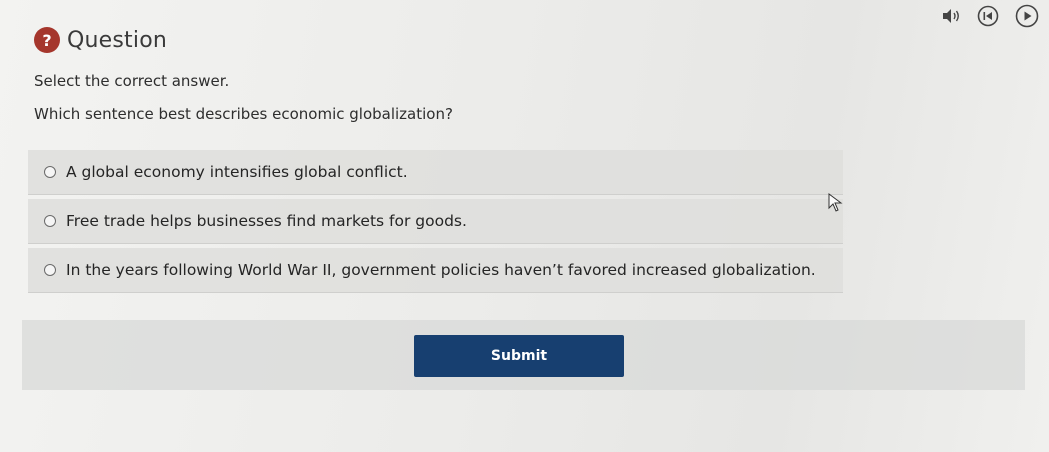 The height and width of the screenshot is (452, 1049). I want to click on question-header: ? Question, so click(100, 40).